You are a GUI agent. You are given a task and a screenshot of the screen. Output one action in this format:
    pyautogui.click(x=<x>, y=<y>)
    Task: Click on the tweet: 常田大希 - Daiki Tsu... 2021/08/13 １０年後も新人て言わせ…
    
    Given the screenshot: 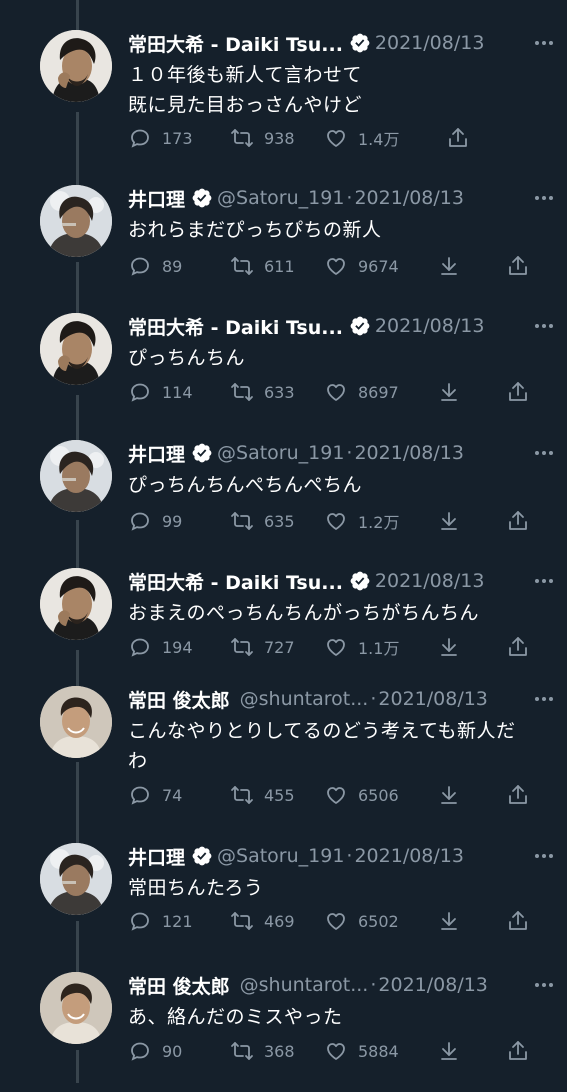 What is the action you would take?
    pyautogui.click(x=283, y=90)
    